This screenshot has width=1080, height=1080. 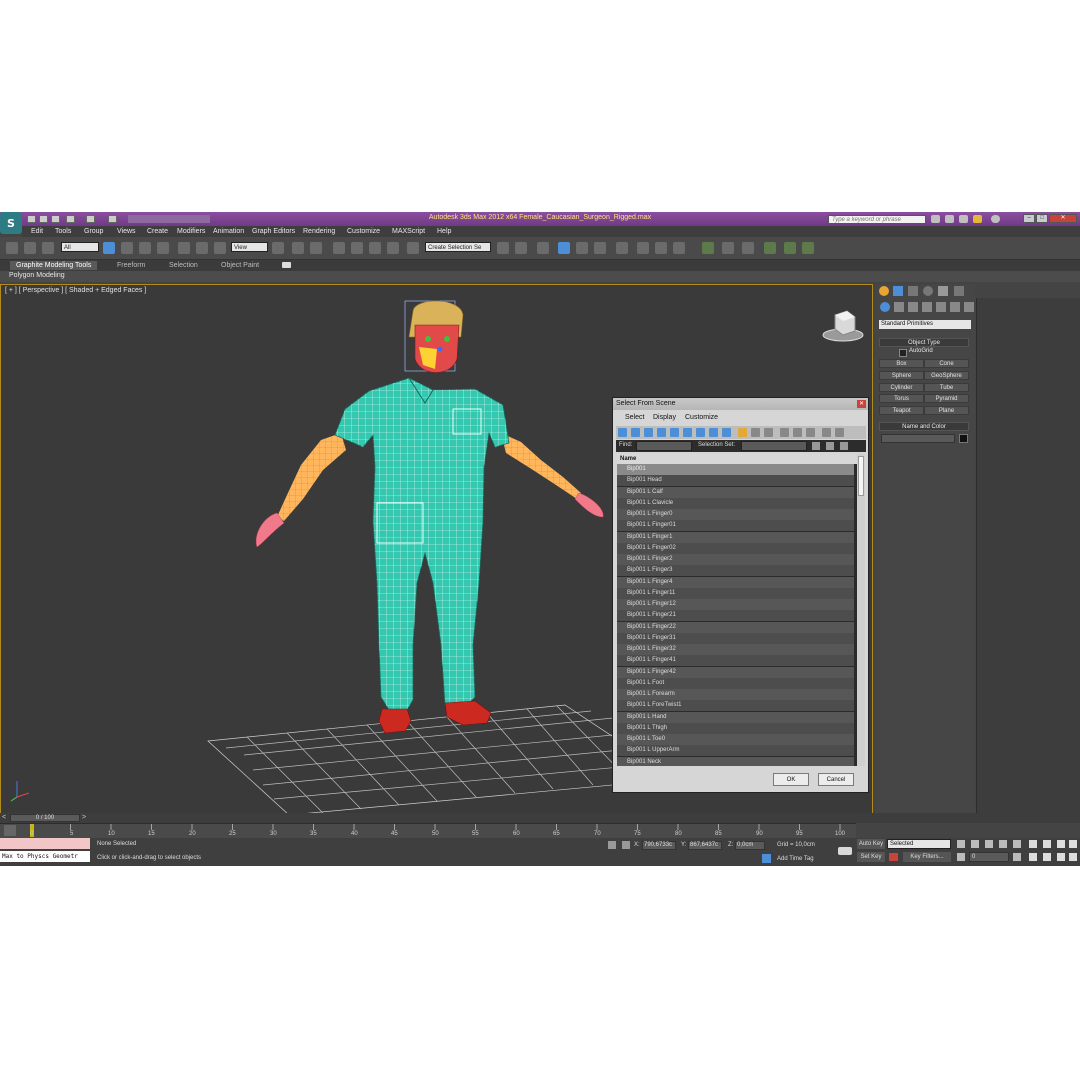 I want to click on move-icon, so click(x=184, y=248).